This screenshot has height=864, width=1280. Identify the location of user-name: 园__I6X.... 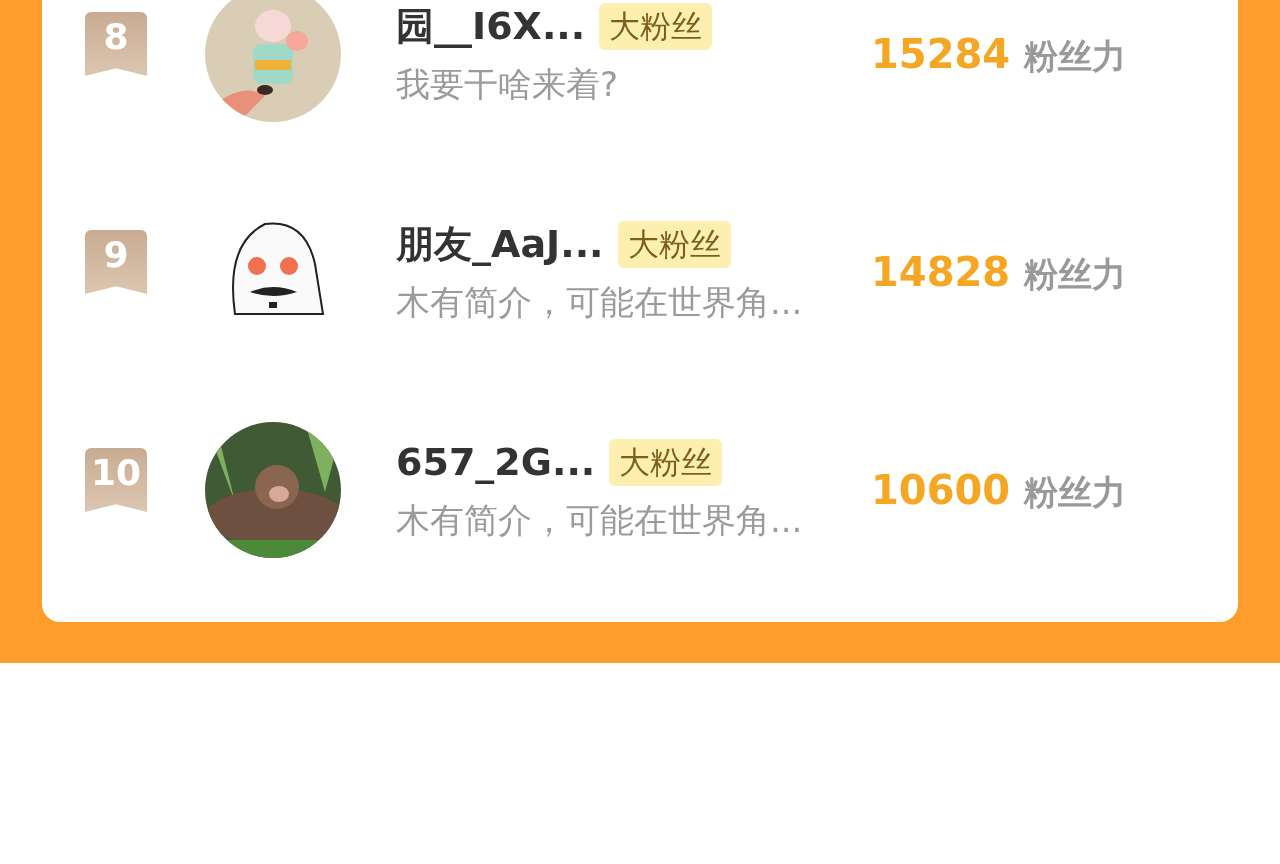
(491, 27).